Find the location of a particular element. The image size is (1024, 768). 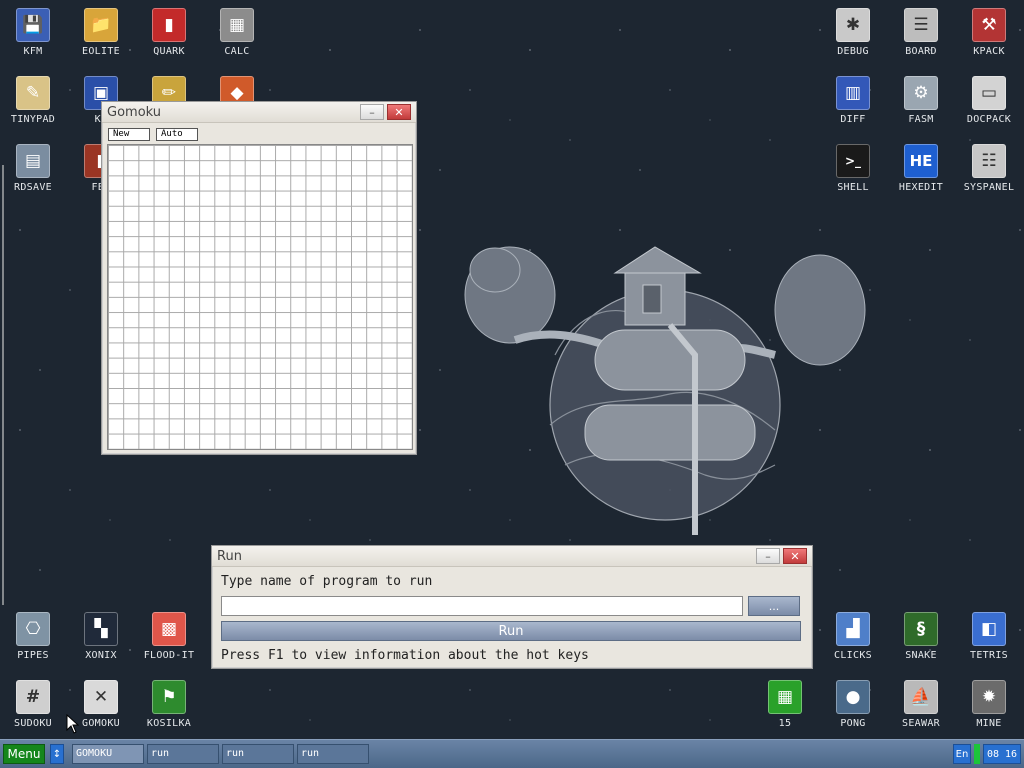

board-icon: ☰ is located at coordinates (921, 25).